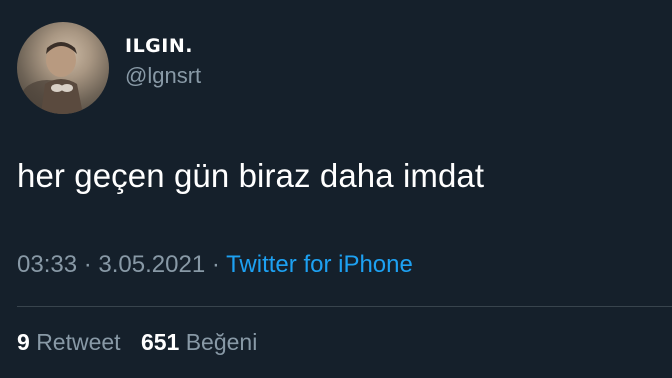  What do you see at coordinates (159, 46) in the screenshot?
I see `display-name: ILGIN.` at bounding box center [159, 46].